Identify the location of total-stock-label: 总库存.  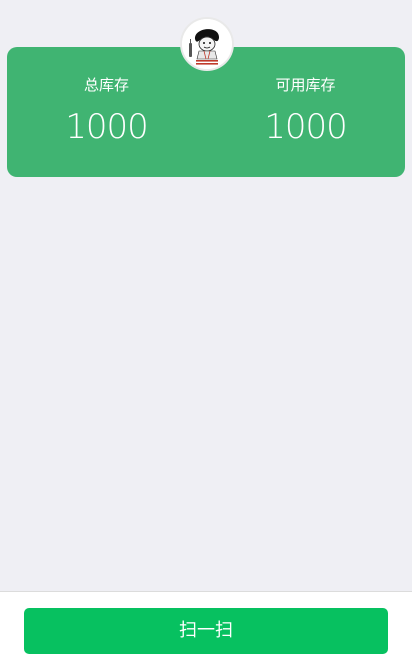
(106, 85).